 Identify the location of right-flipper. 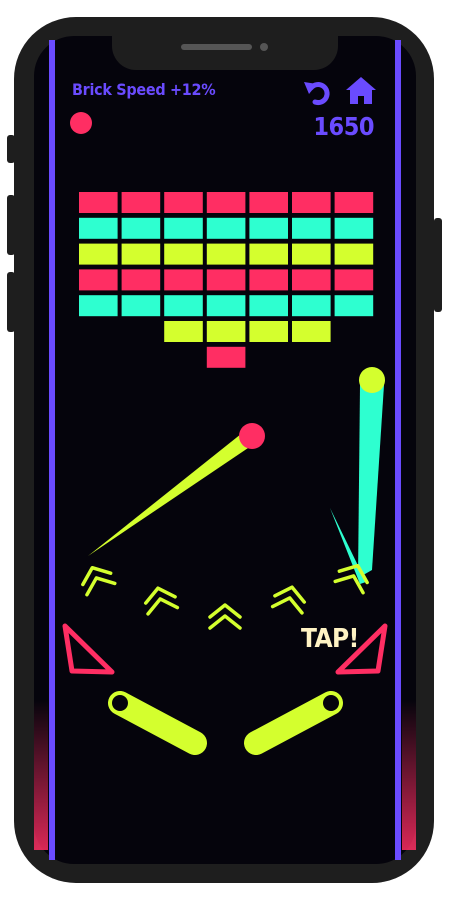
(293, 723).